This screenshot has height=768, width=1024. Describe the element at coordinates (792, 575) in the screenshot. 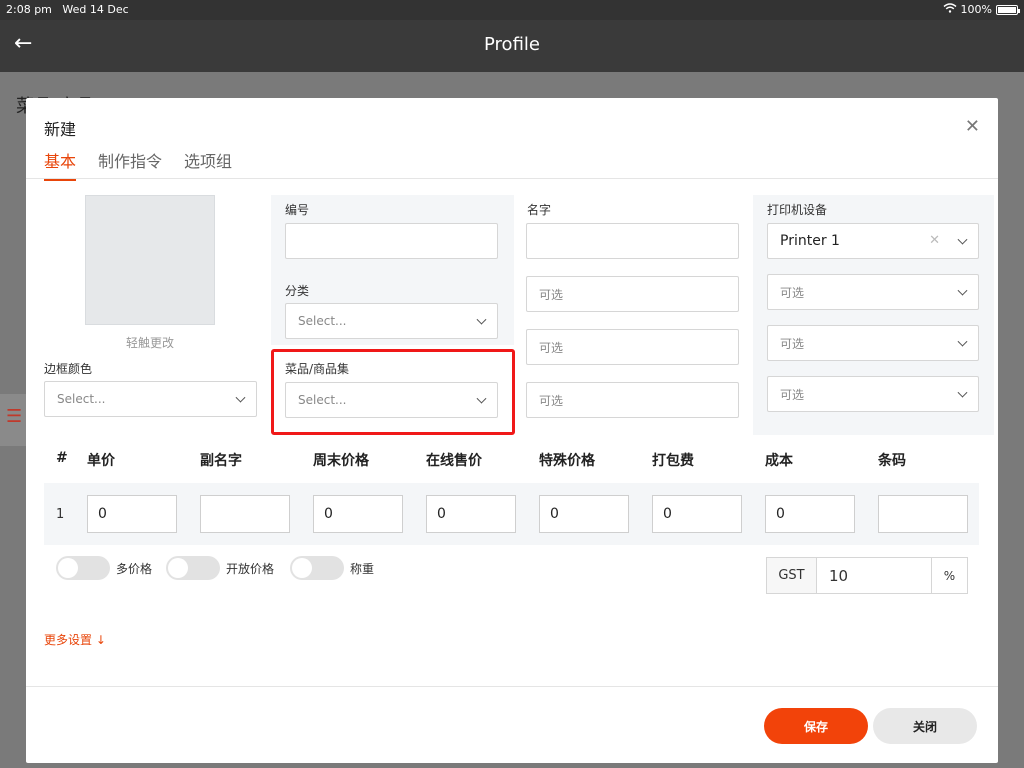

I see `gst-label: GST` at that location.